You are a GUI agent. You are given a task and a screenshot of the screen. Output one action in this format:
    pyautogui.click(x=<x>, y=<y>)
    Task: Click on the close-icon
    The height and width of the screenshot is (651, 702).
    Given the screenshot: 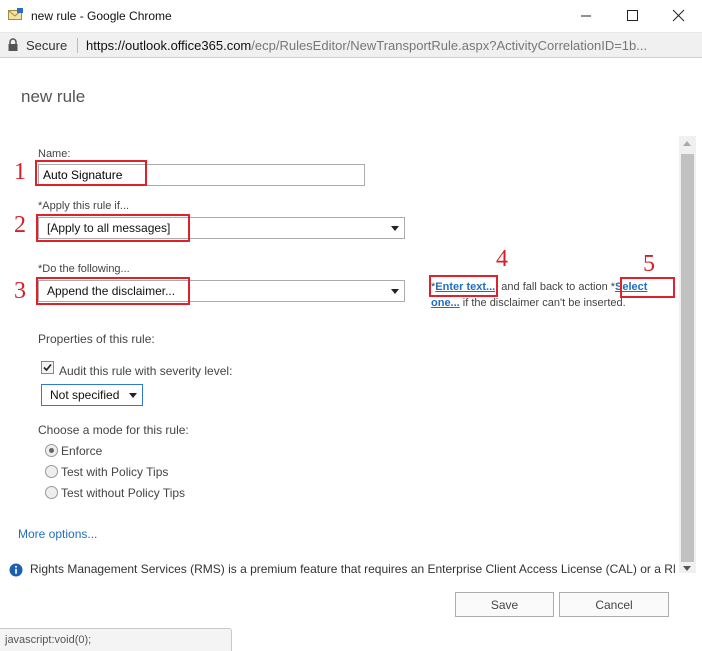 What is the action you would take?
    pyautogui.click(x=678, y=16)
    